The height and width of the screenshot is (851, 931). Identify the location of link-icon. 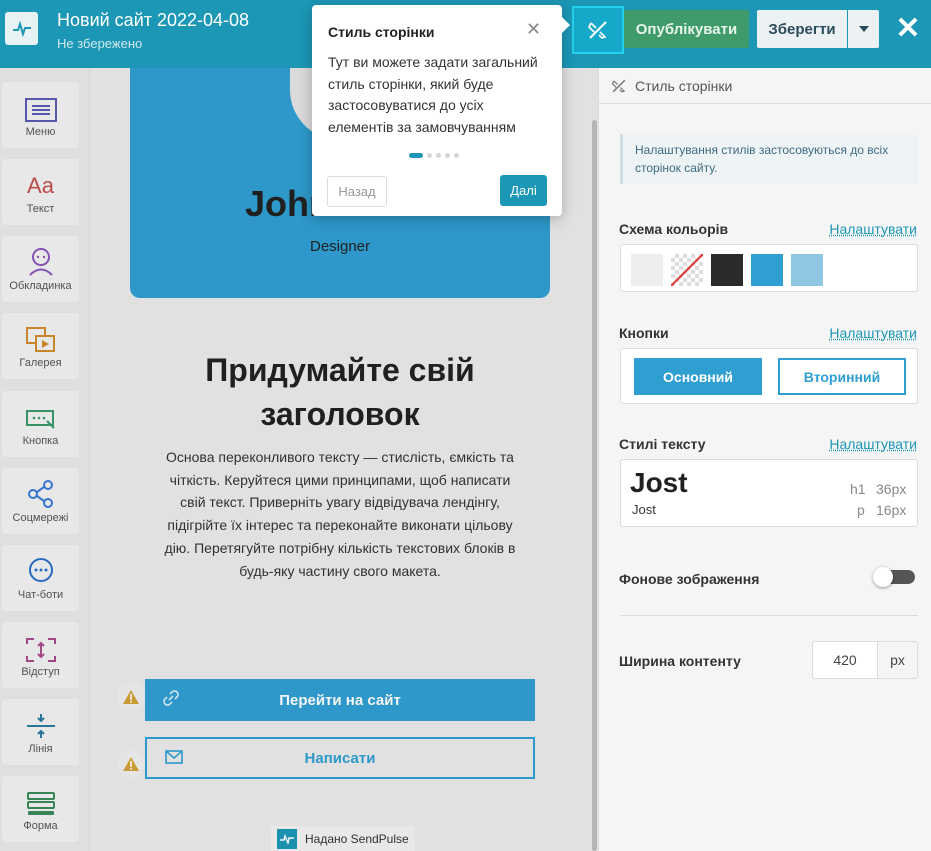
(171, 700).